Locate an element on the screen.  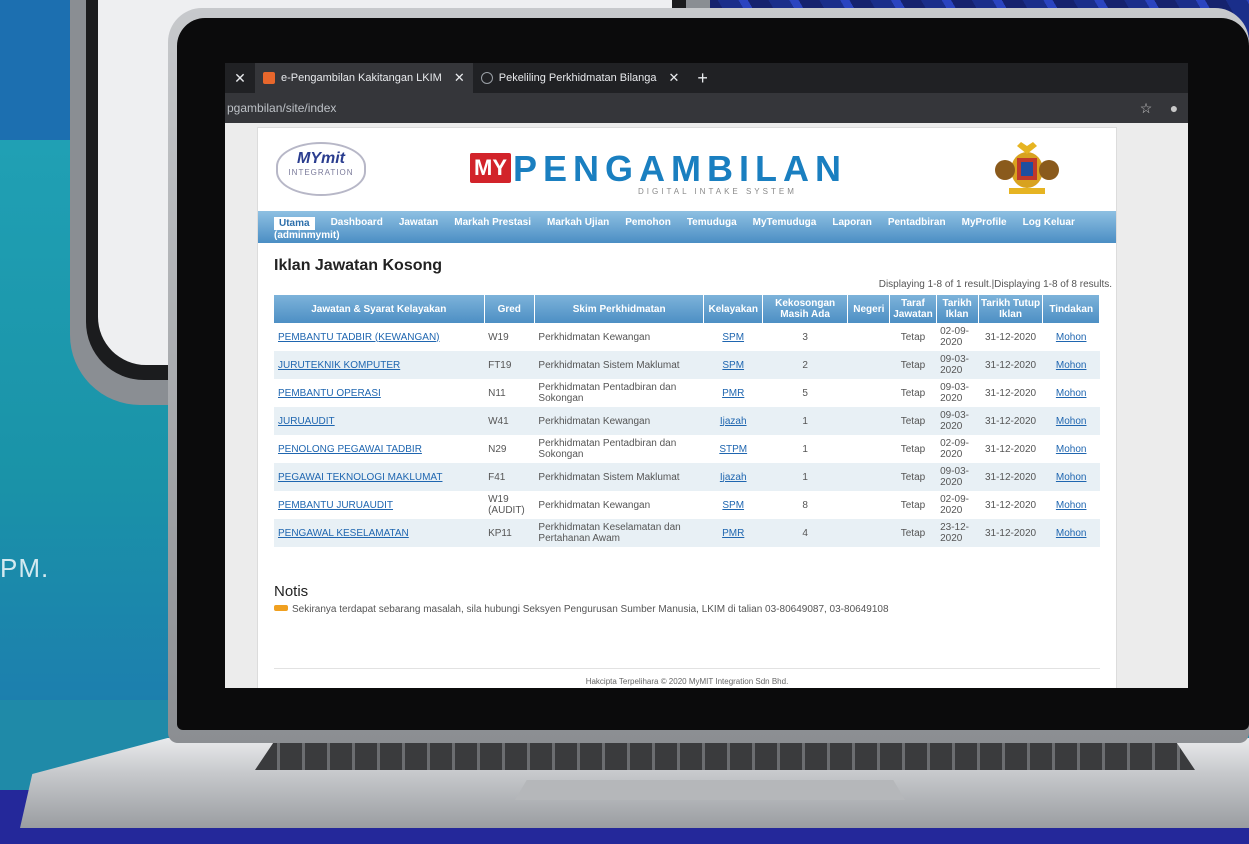
extension-icon: ● is located at coordinates (1174, 108).